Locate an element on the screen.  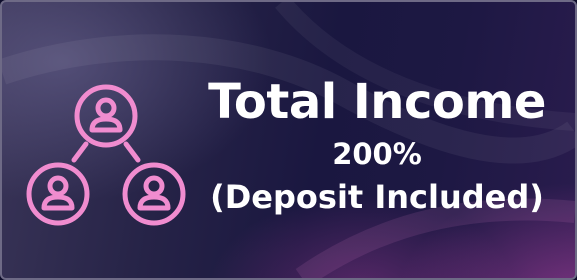
user-node-right-icon is located at coordinates (154, 194).